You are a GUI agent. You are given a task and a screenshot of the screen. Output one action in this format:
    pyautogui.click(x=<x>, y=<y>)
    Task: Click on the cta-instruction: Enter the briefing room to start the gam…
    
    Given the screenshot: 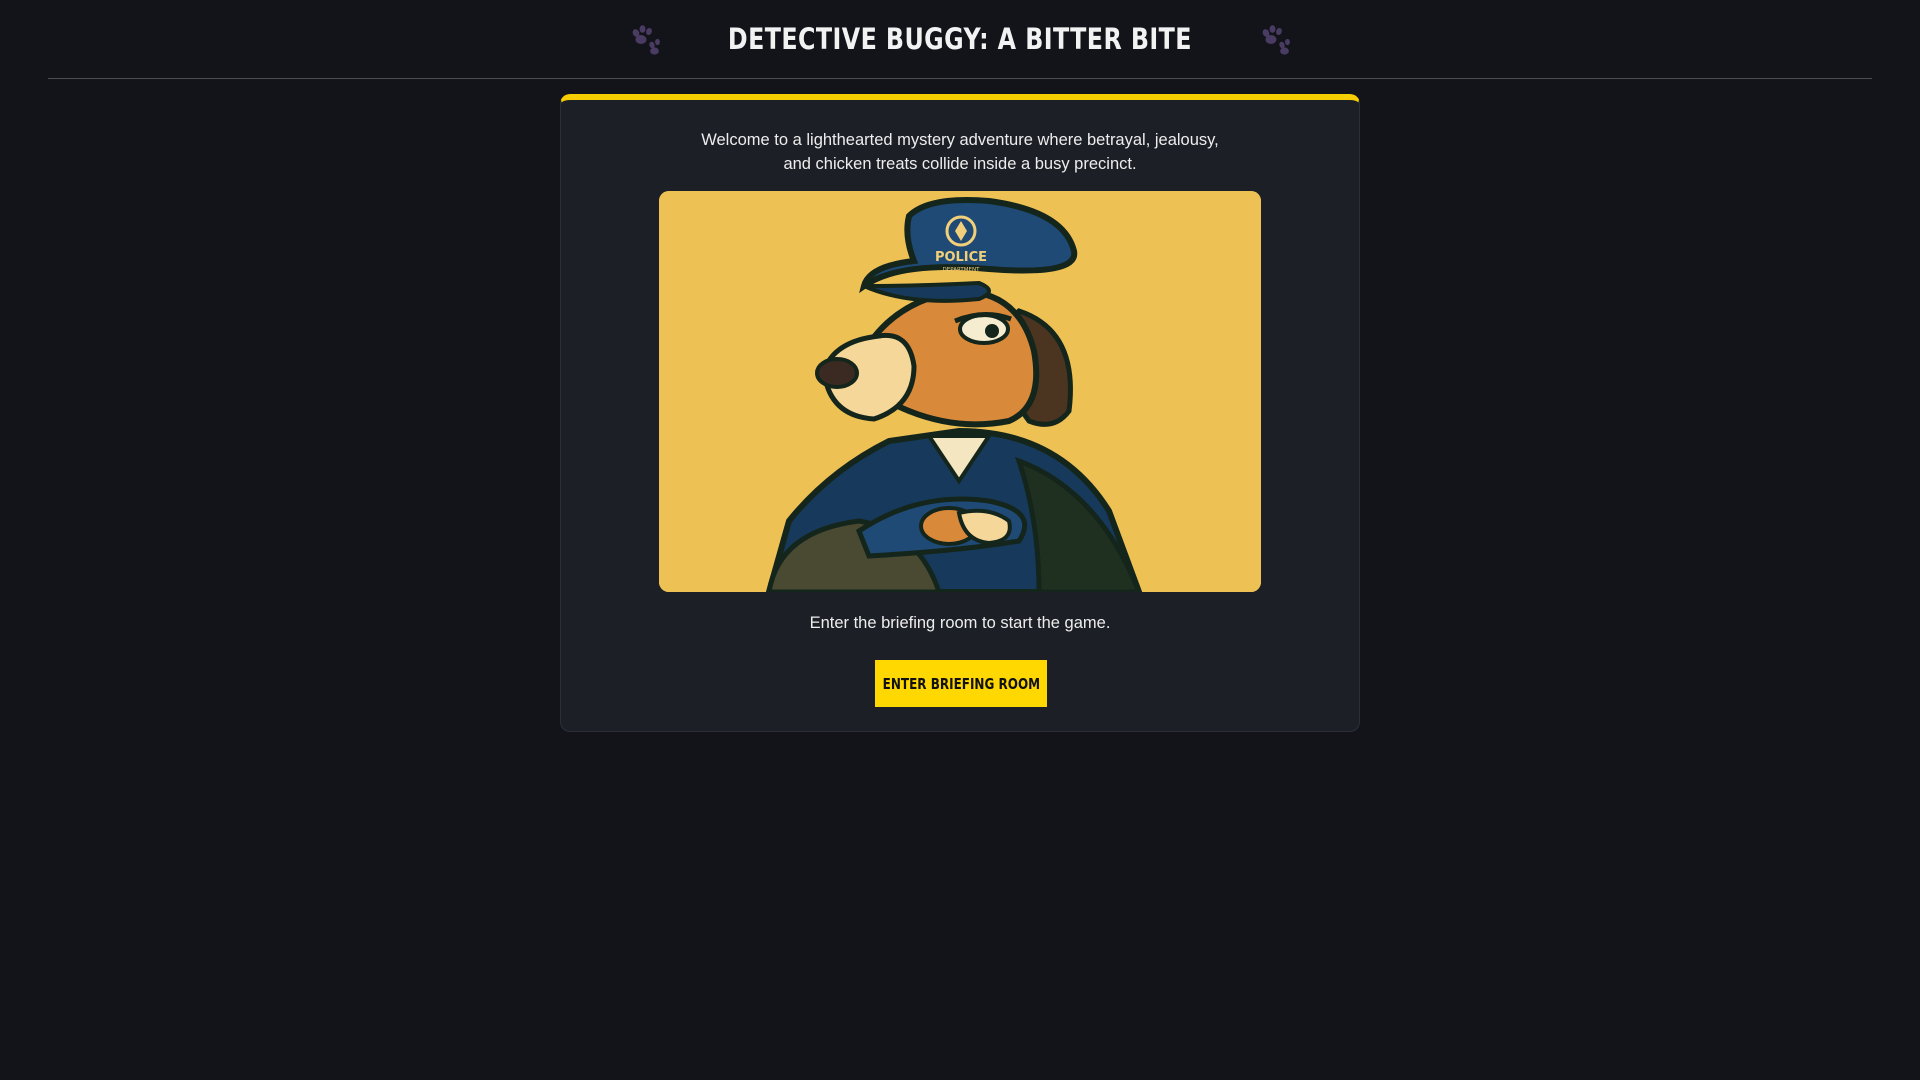 What is the action you would take?
    pyautogui.click(x=960, y=623)
    